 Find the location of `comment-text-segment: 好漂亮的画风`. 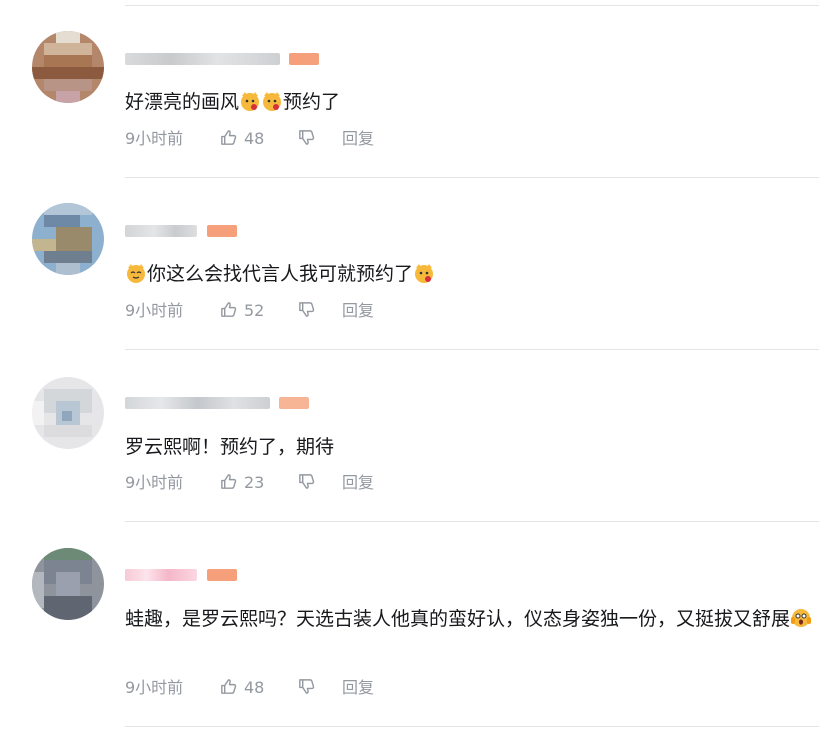

comment-text-segment: 好漂亮的画风 is located at coordinates (182, 102).